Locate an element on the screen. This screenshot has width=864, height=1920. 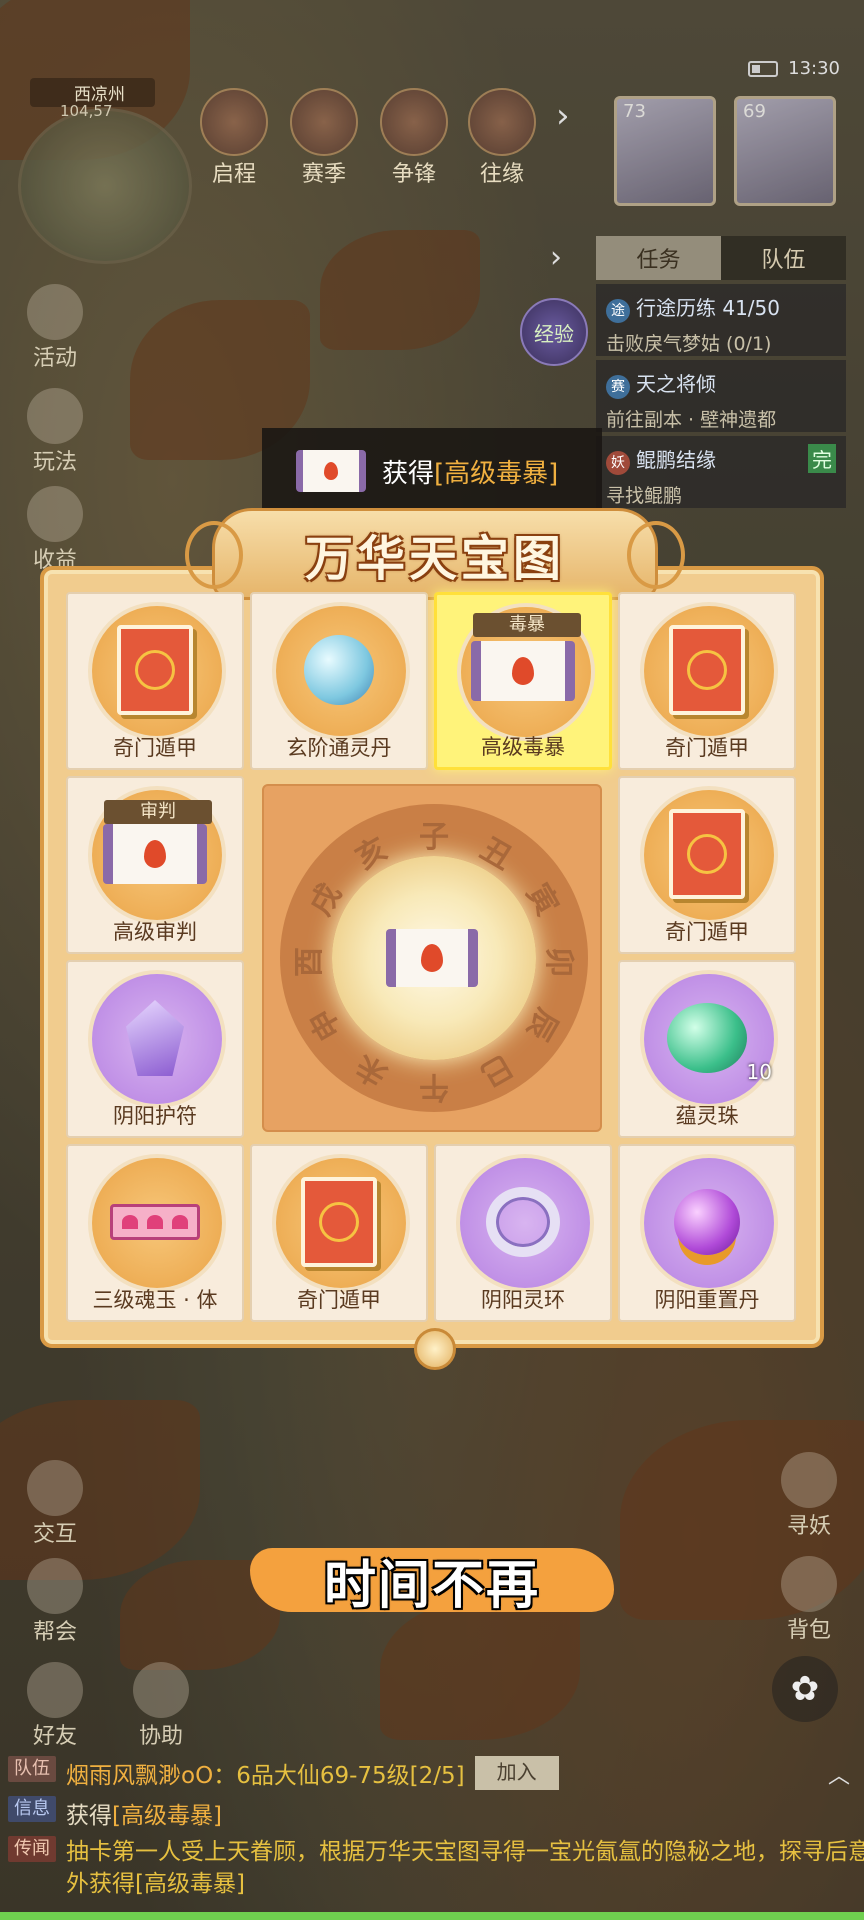
reward-cell-selected: 毒暴 高级毒暴 is located at coordinates (523, 681).